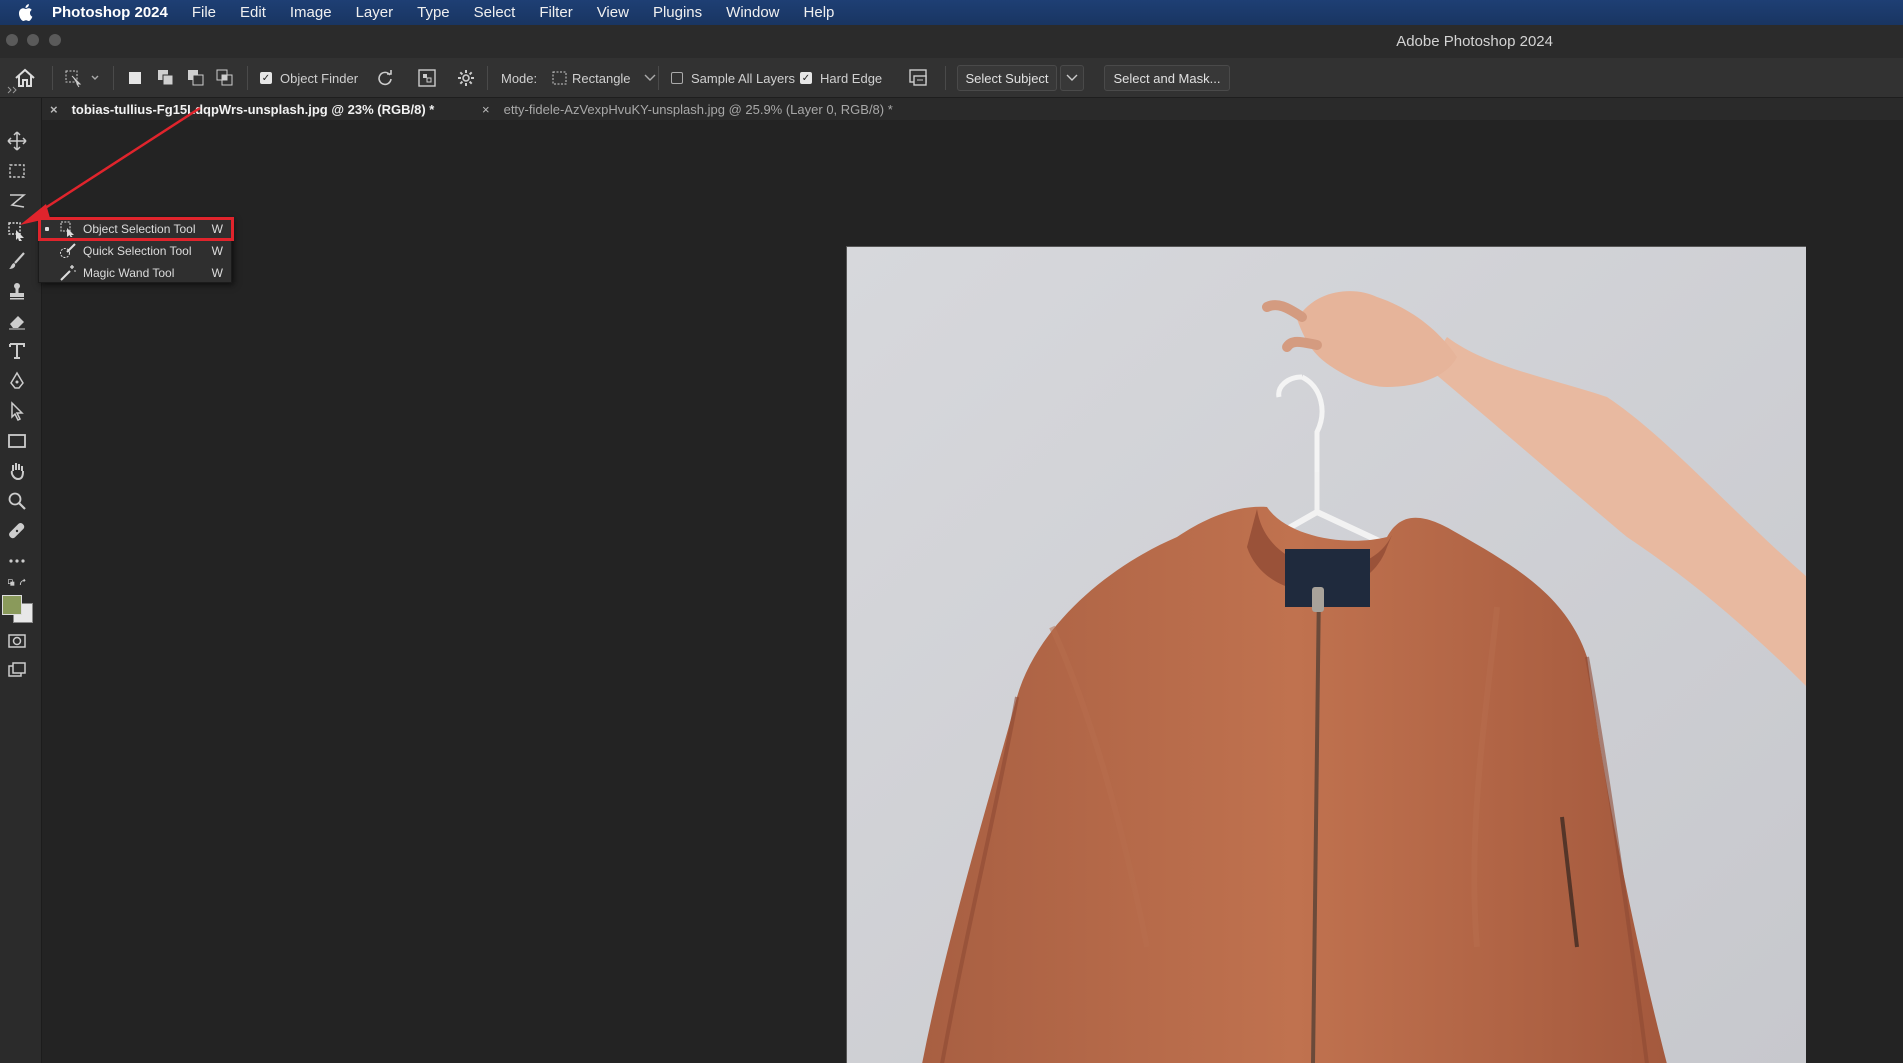  What do you see at coordinates (17, 641) in the screenshot?
I see `quick-mask-icon` at bounding box center [17, 641].